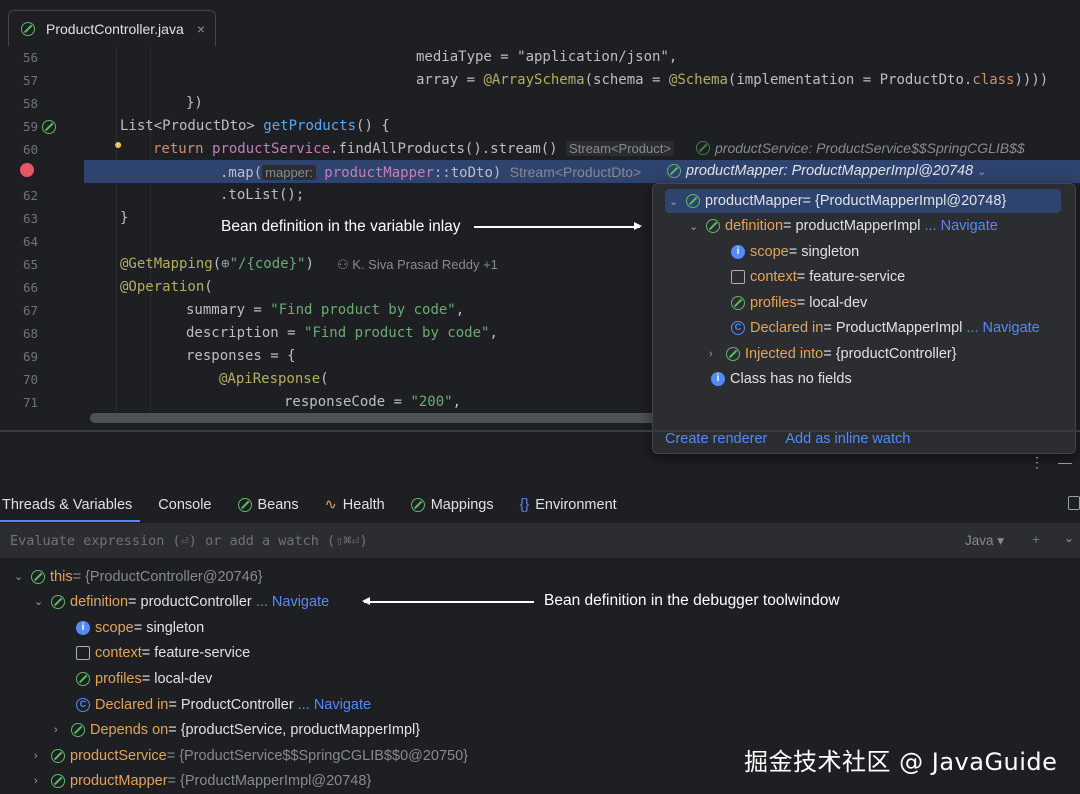 Image resolution: width=1080 pixels, height=794 pixels. What do you see at coordinates (330, 505) in the screenshot?
I see `health-icon: ∿` at bounding box center [330, 505].